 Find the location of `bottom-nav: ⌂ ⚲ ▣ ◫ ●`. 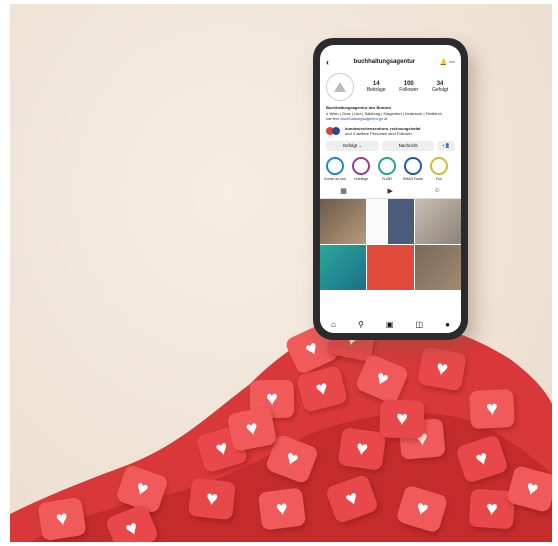

bottom-nav: ⌂ ⚲ ▣ ◫ ● is located at coordinates (390, 324).